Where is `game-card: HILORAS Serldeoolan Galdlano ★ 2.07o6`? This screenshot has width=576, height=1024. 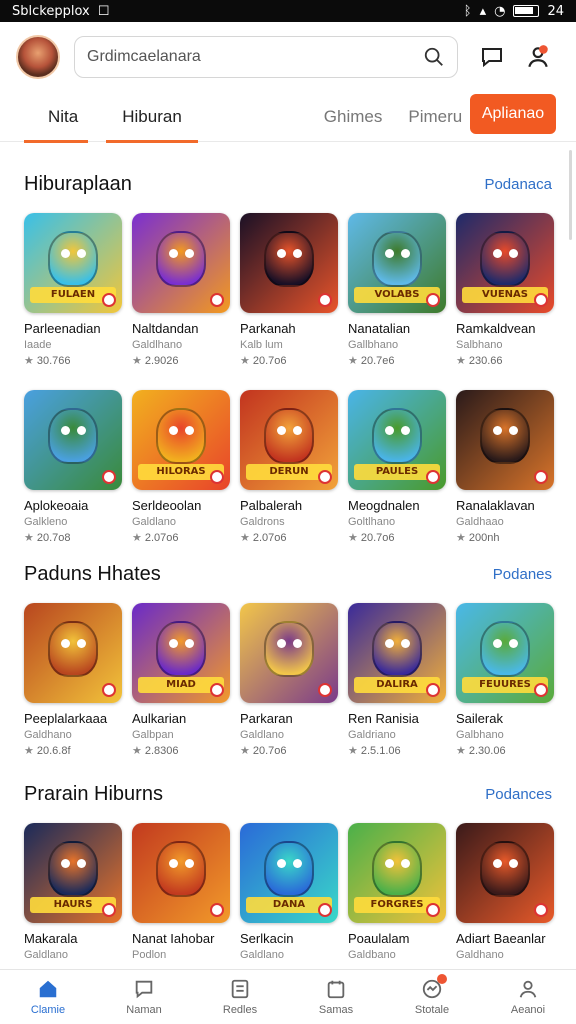 game-card: HILORAS Serldeoolan Galdlano ★ 2.07o6 is located at coordinates (181, 467).